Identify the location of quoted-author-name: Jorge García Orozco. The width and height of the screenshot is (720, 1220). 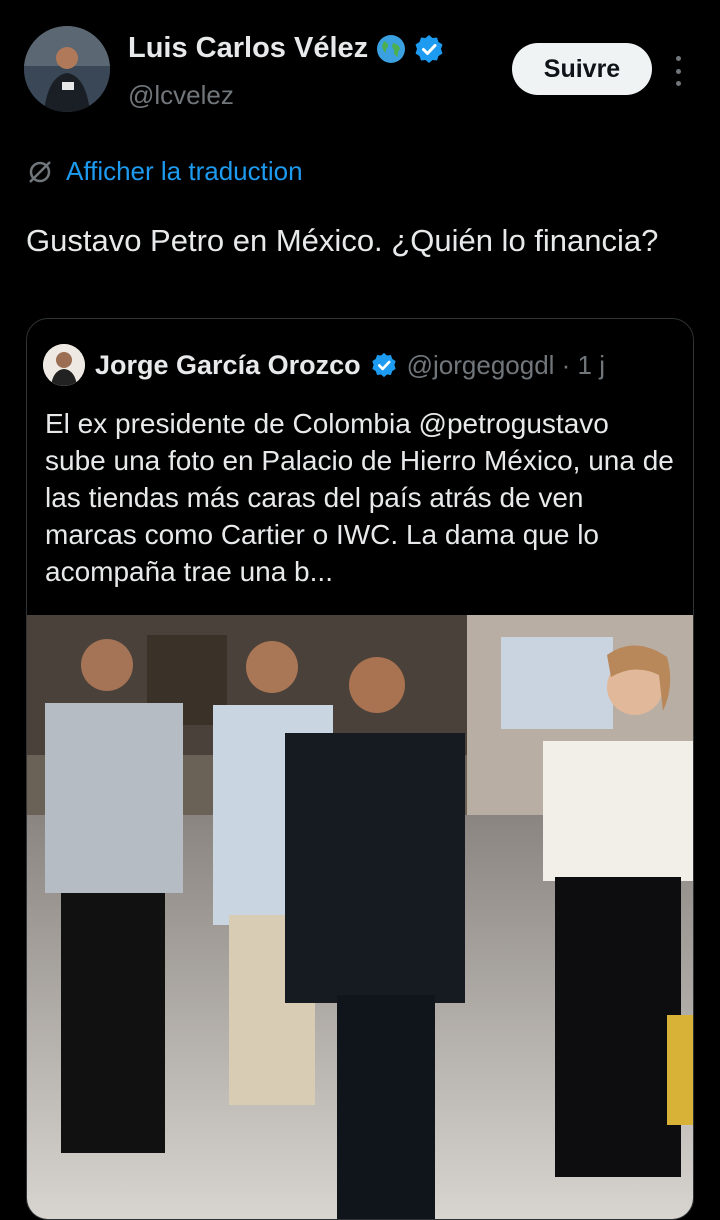
(228, 364).